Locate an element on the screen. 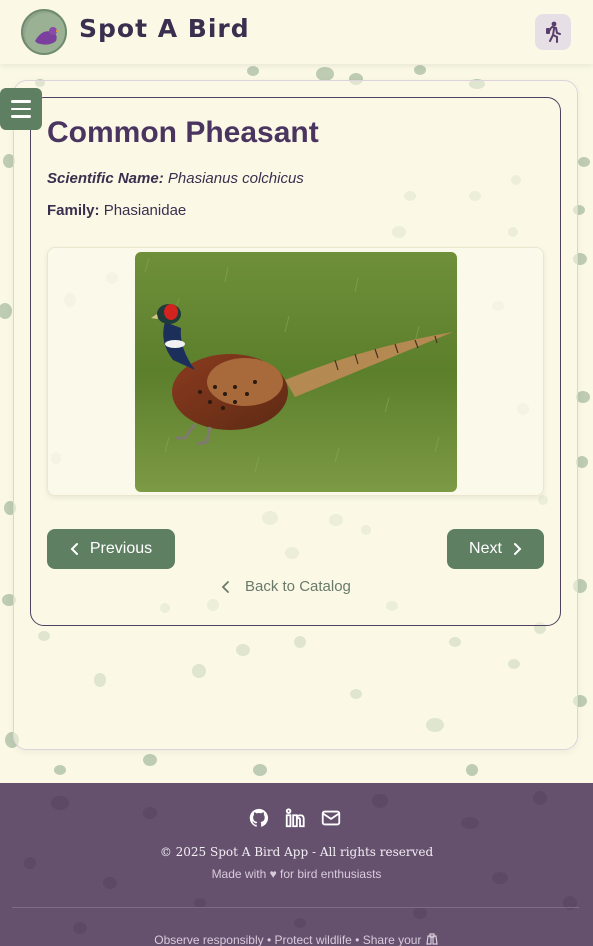 The image size is (593, 946). family-label: Family: is located at coordinates (73, 210).